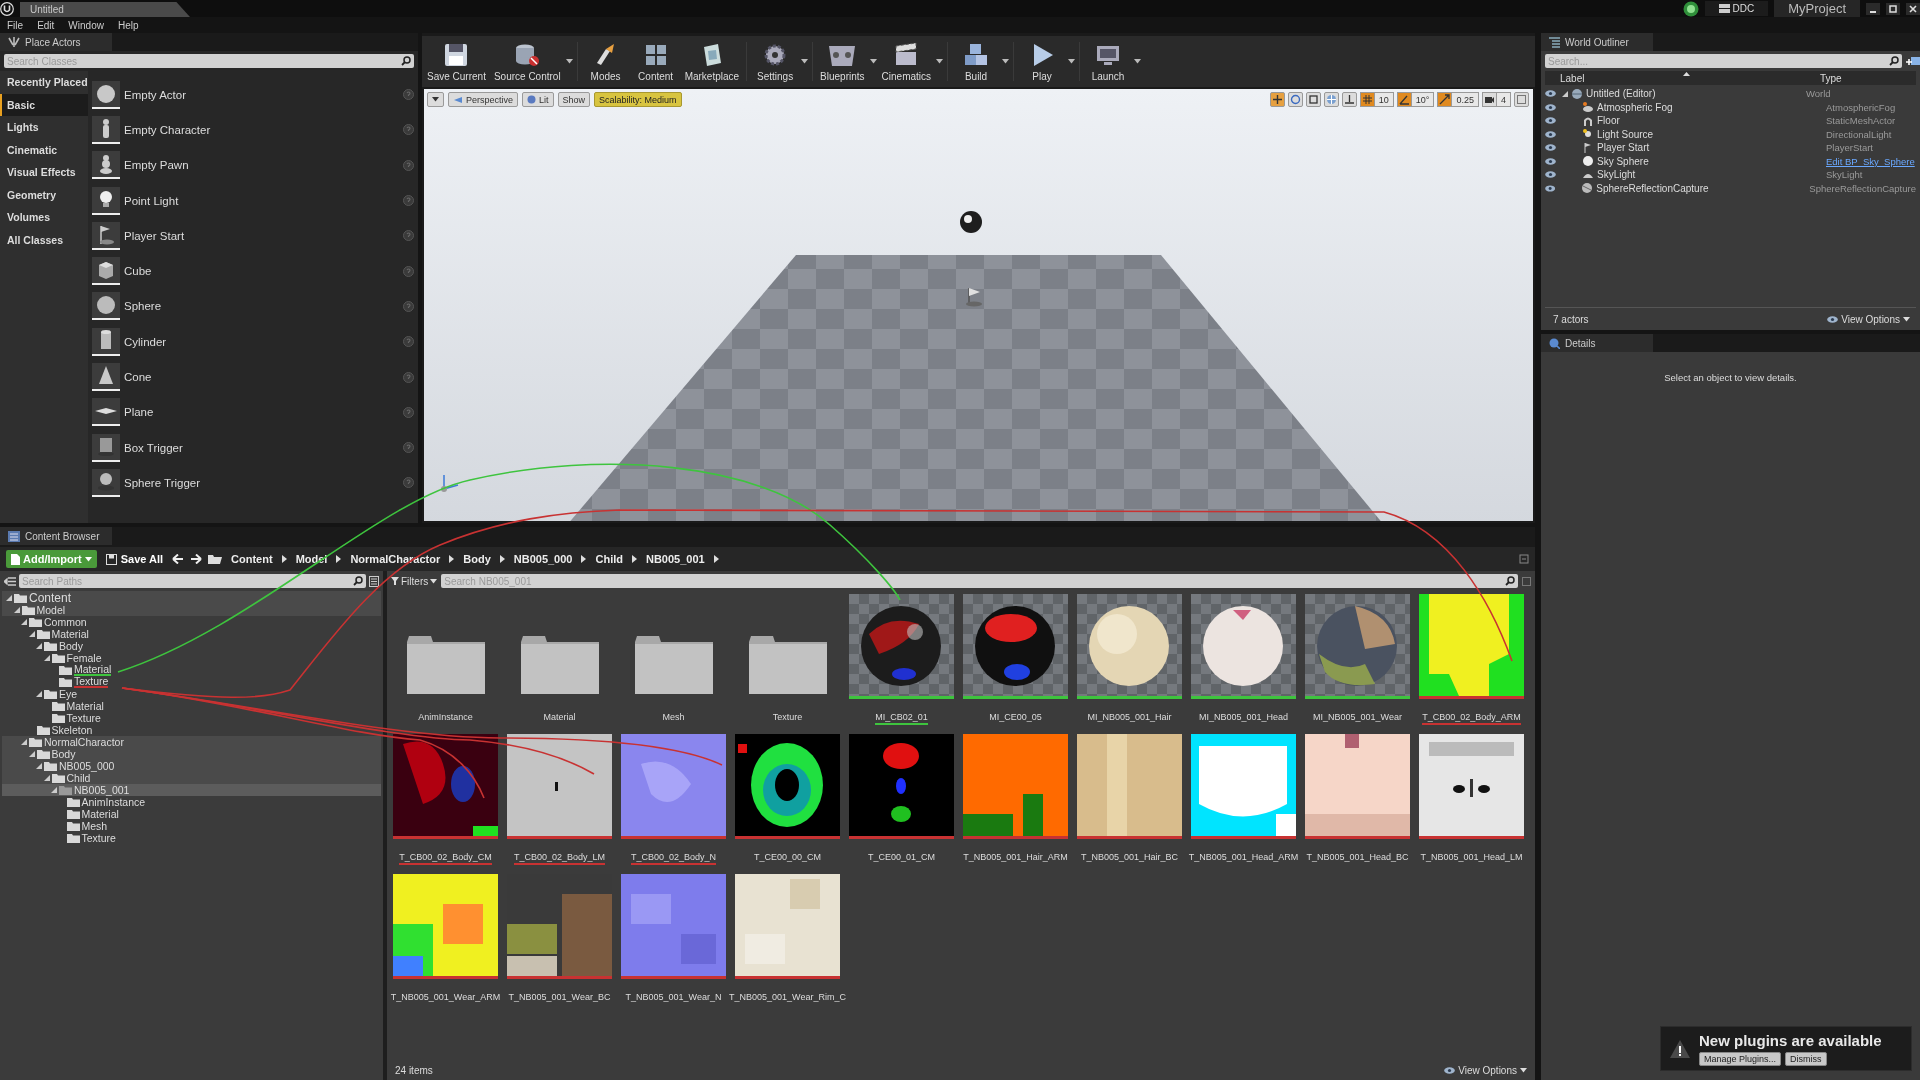 The image size is (1920, 1080). I want to click on lock-icon, so click(1526, 581).